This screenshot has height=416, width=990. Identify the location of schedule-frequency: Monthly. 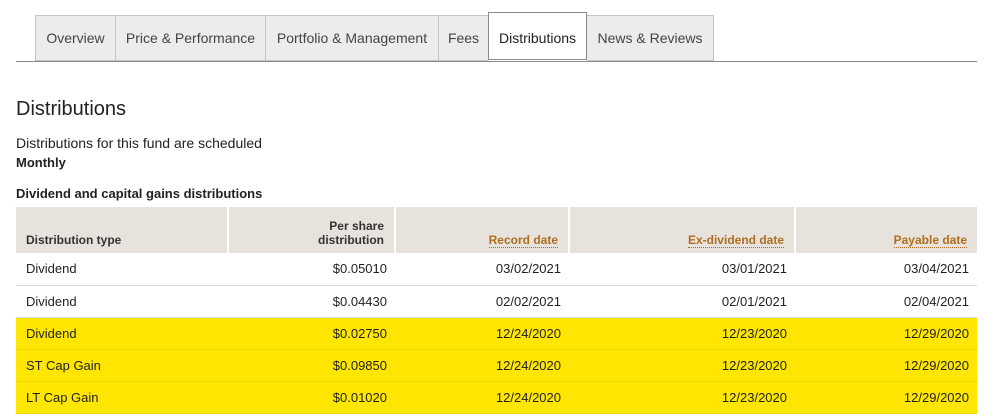
(41, 162).